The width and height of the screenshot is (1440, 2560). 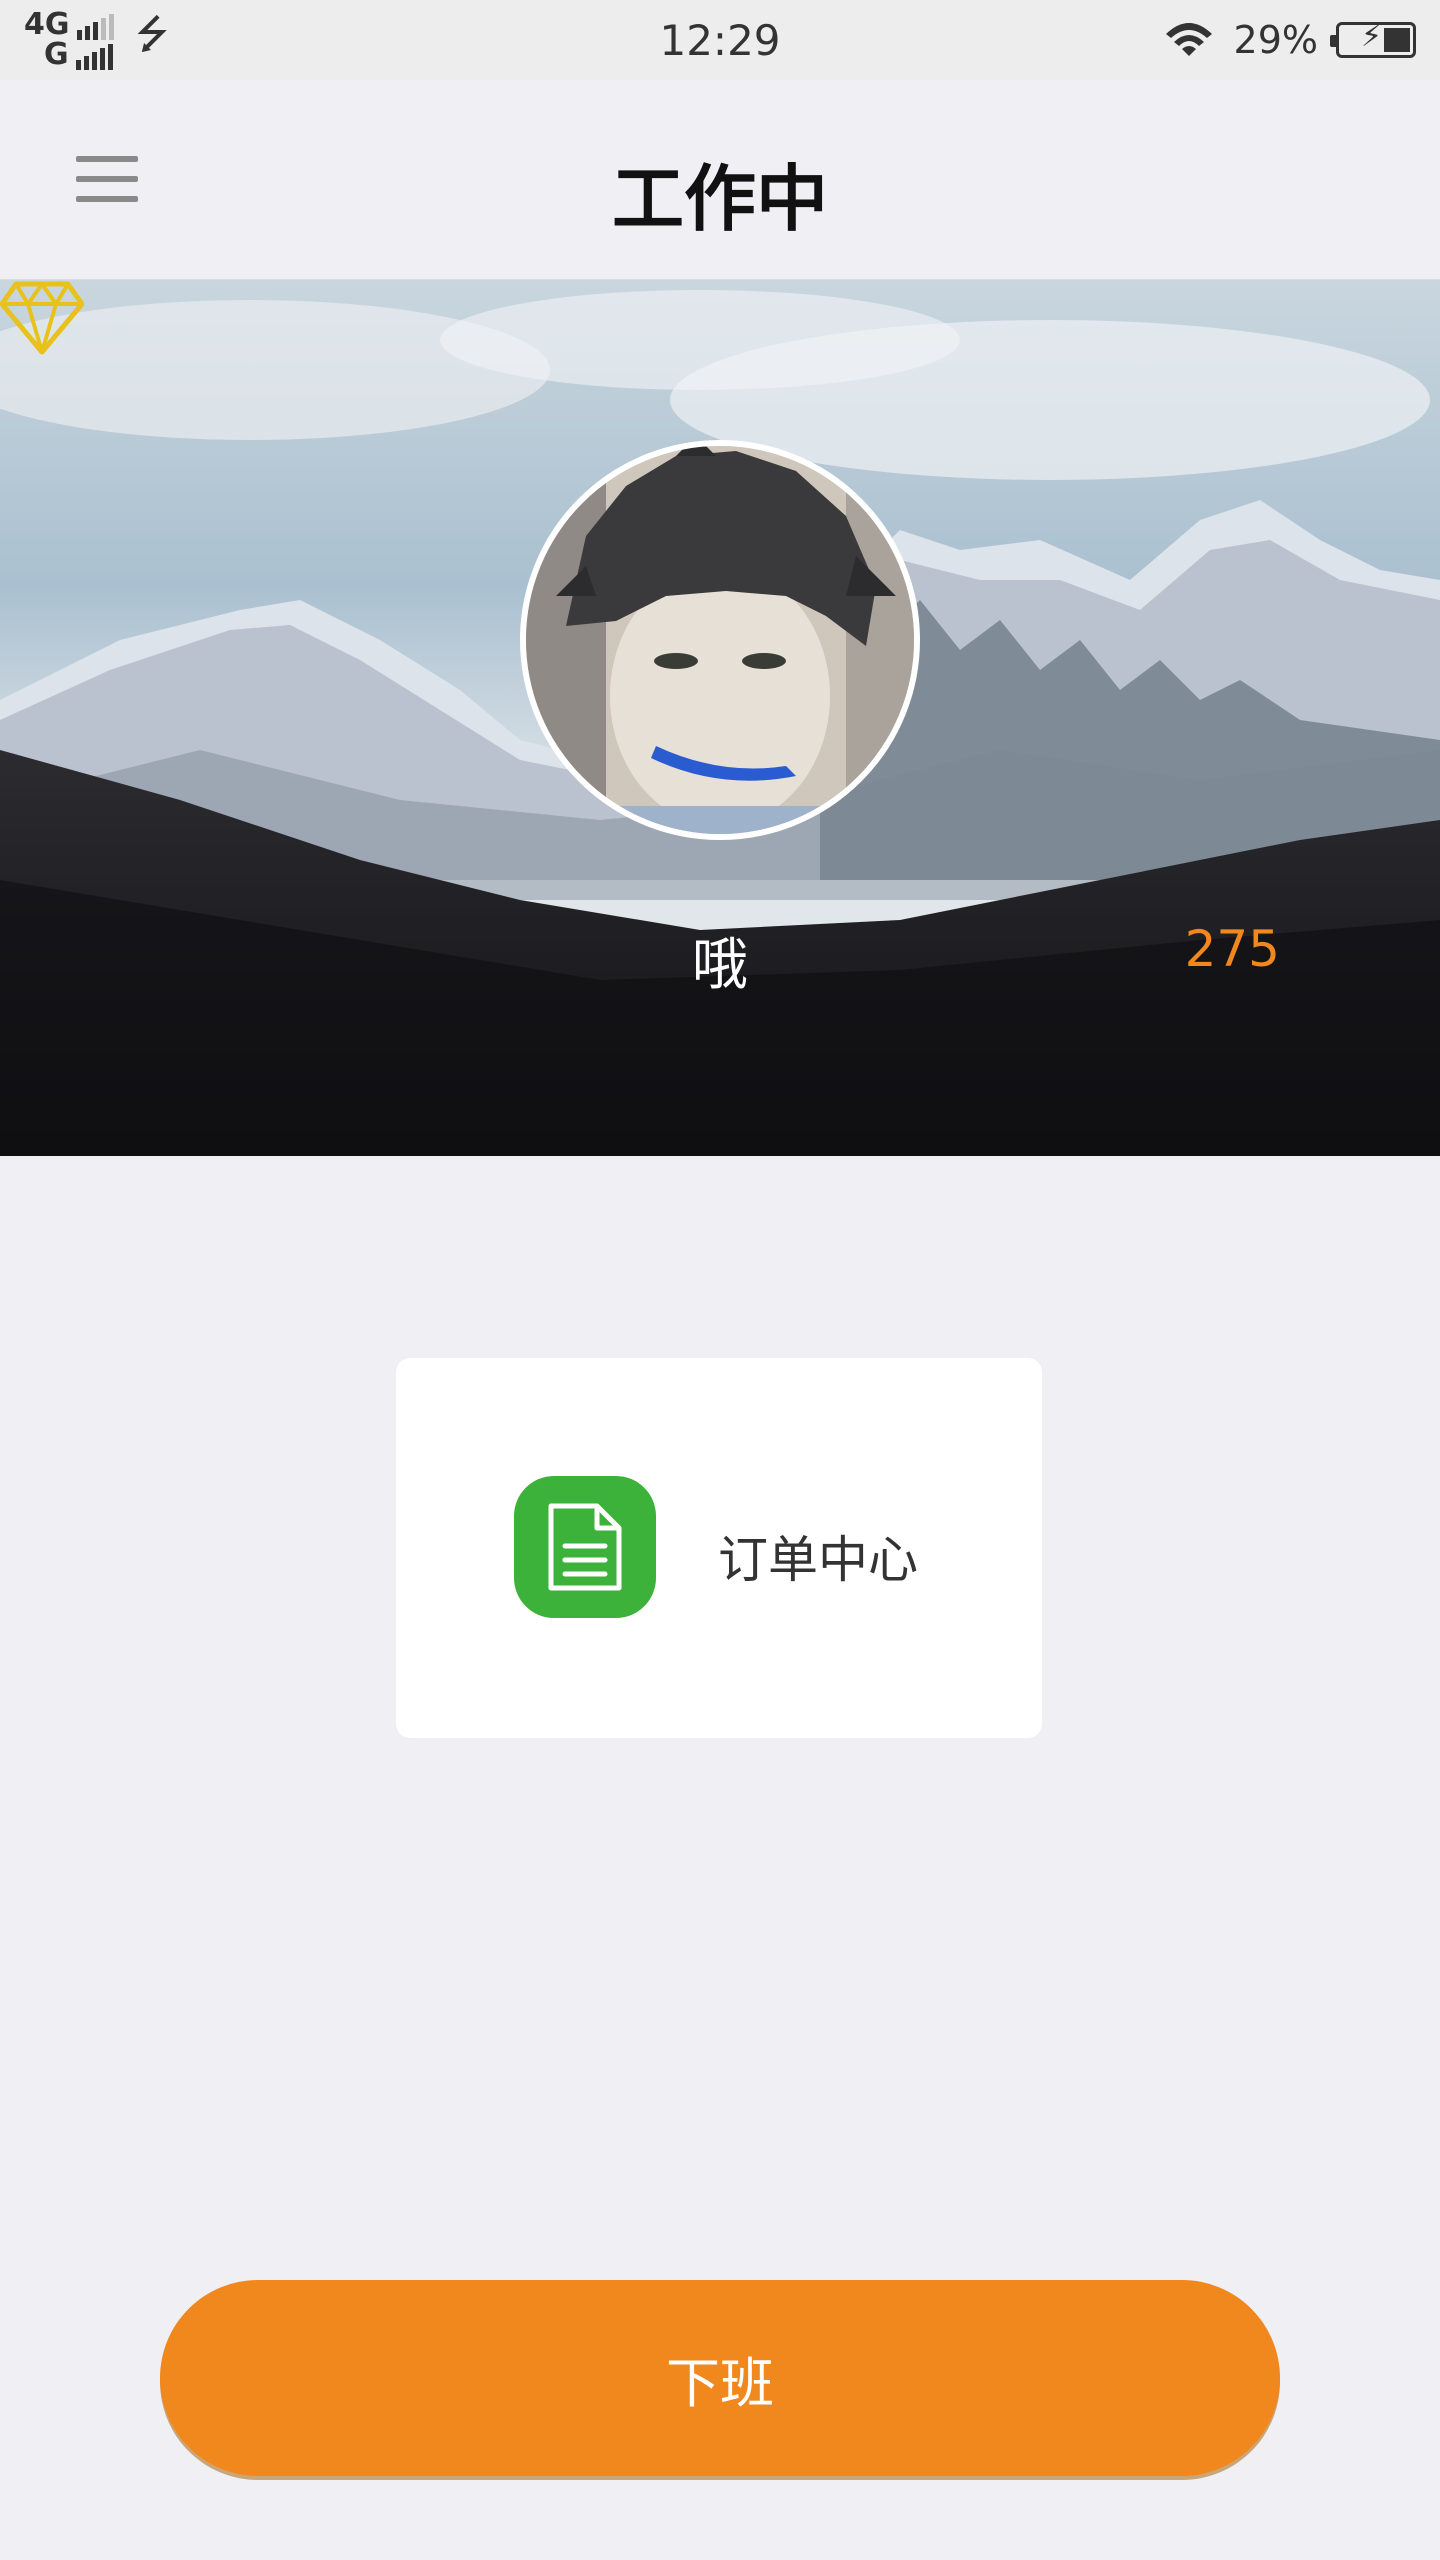 What do you see at coordinates (1232, 949) in the screenshot?
I see `points-value: 275` at bounding box center [1232, 949].